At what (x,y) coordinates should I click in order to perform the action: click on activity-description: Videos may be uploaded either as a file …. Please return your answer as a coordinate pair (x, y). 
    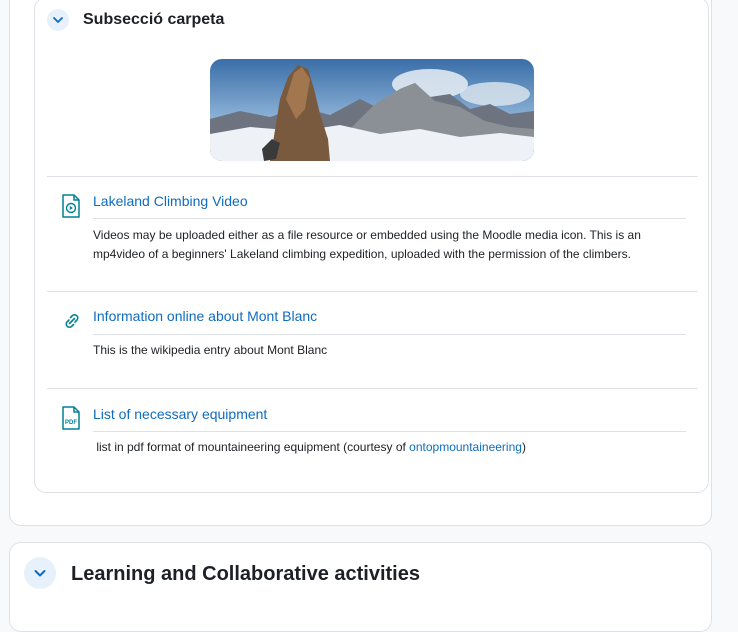
    Looking at the image, I should click on (367, 244).